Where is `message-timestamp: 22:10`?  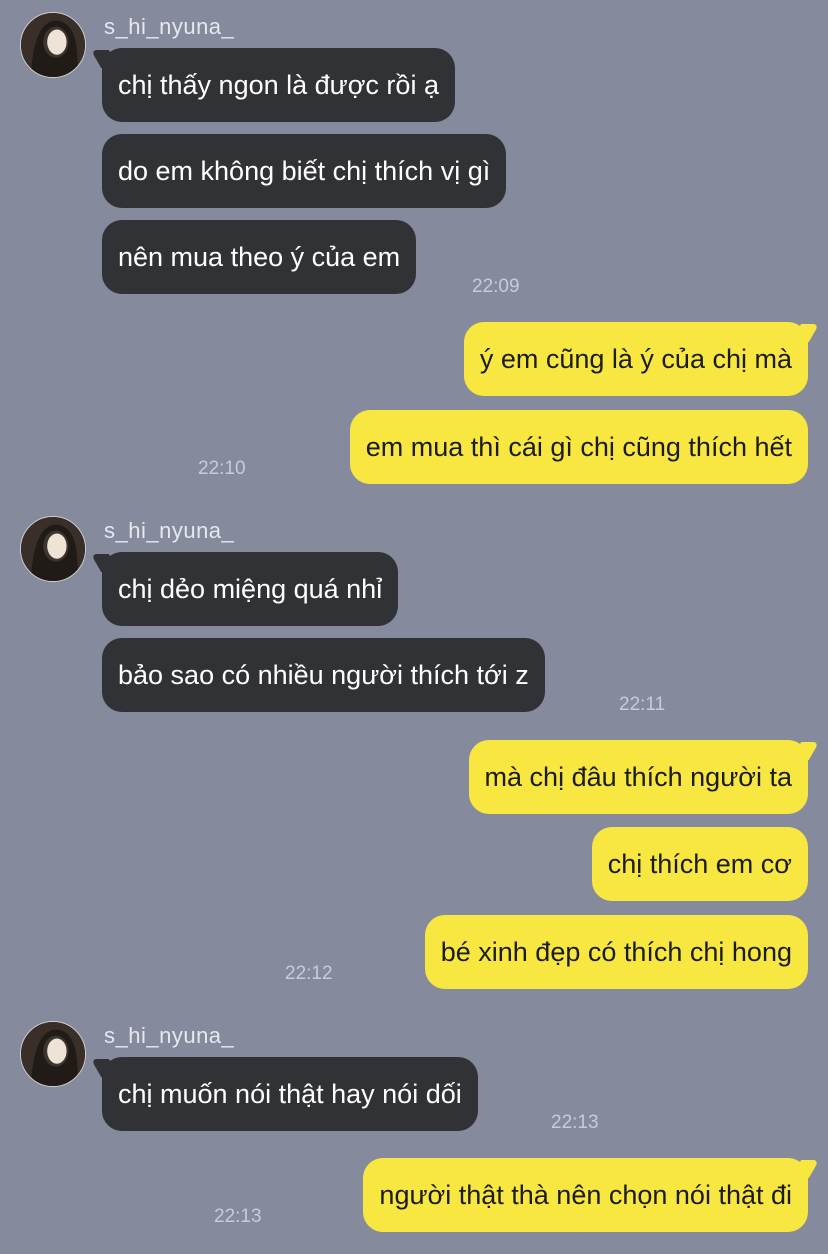 message-timestamp: 22:10 is located at coordinates (222, 468).